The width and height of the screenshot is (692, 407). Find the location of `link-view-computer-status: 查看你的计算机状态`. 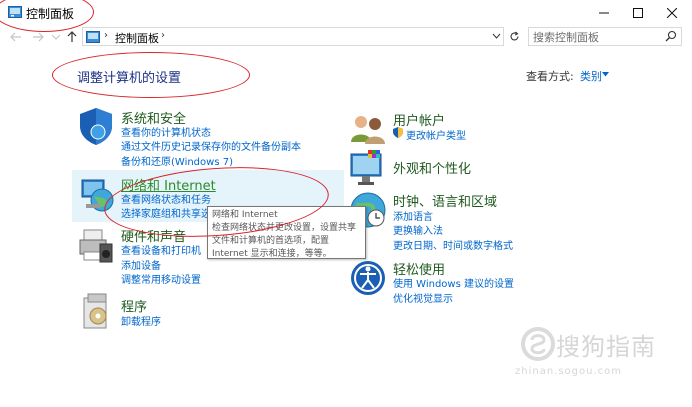

link-view-computer-status: 查看你的计算机状态 is located at coordinates (166, 131).